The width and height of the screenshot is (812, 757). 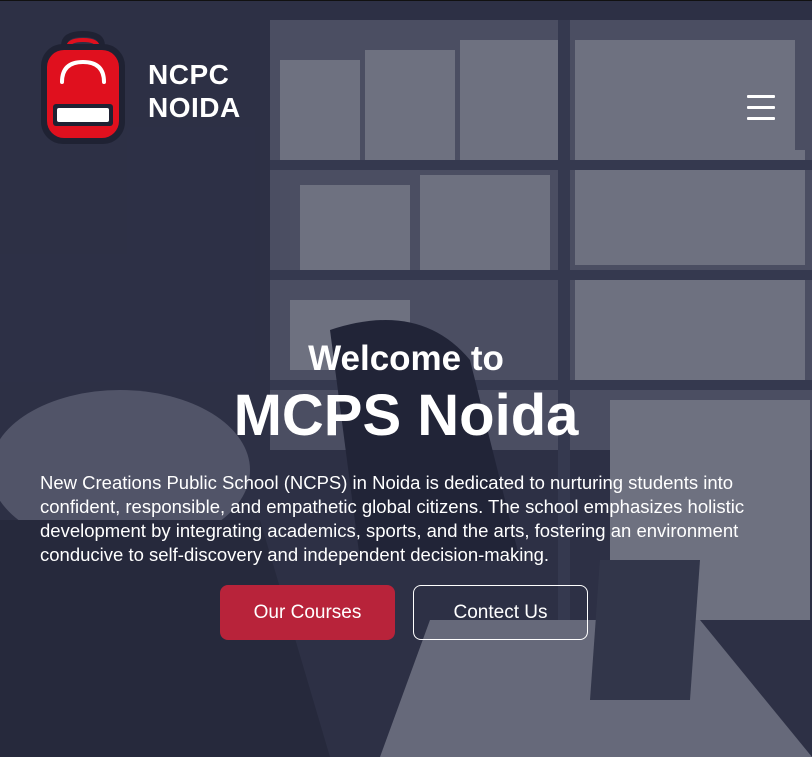 I want to click on page-title: MCPS Noida, so click(x=406, y=415).